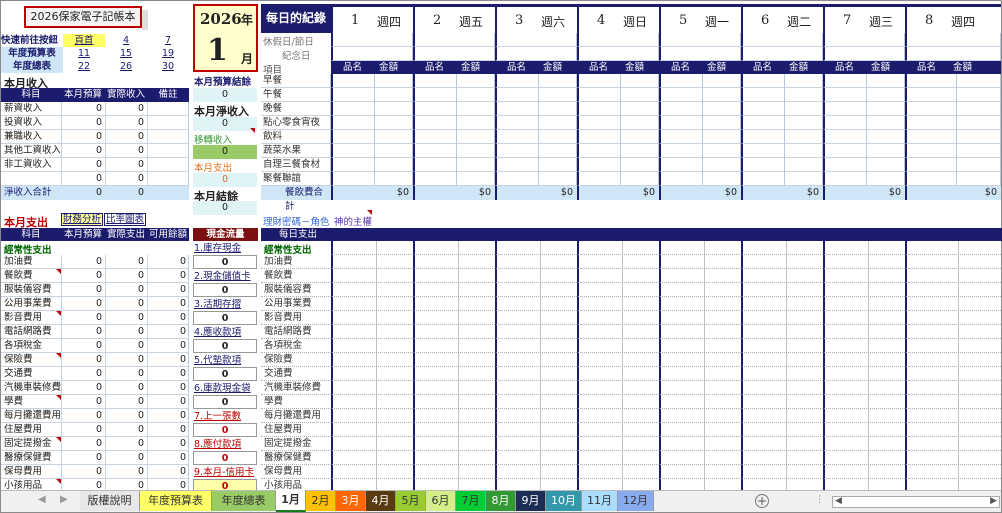 Image resolution: width=1002 pixels, height=513 pixels. What do you see at coordinates (226, 248) in the screenshot?
I see `cash-flow-label: 1.庫存現金` at bounding box center [226, 248].